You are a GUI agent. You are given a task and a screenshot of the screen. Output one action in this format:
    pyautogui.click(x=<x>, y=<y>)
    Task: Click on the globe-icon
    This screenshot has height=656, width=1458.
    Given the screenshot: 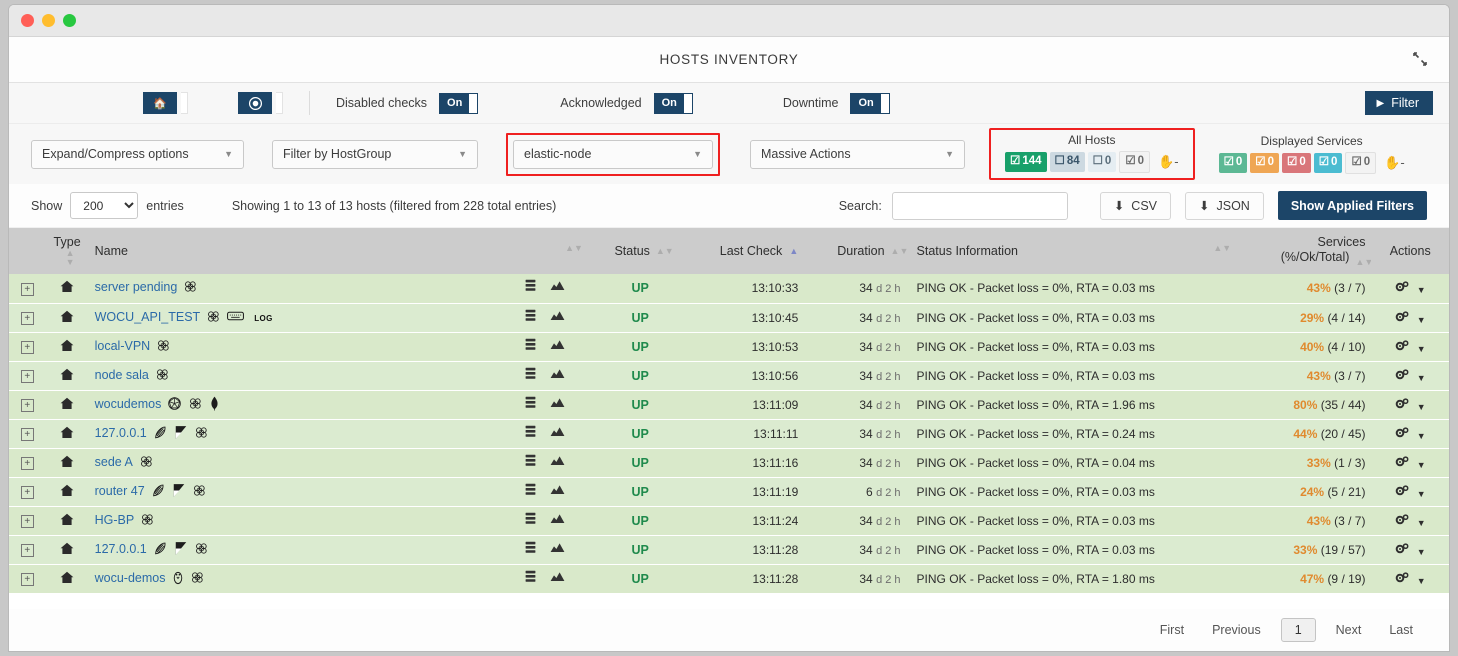 What is the action you would take?
    pyautogui.click(x=174, y=405)
    